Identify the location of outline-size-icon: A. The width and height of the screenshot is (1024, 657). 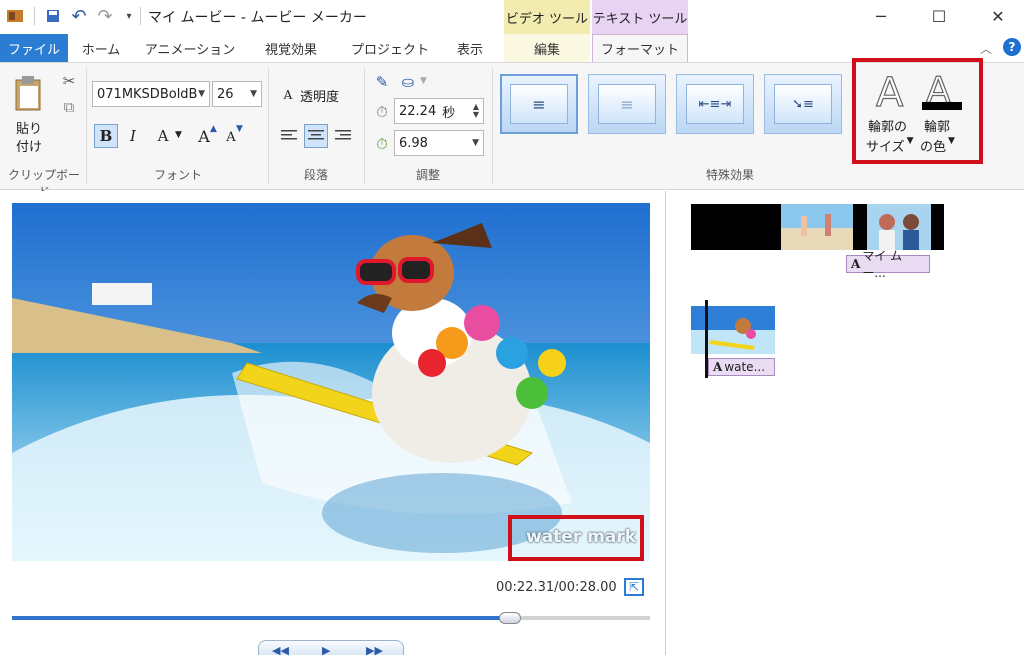
(892, 92).